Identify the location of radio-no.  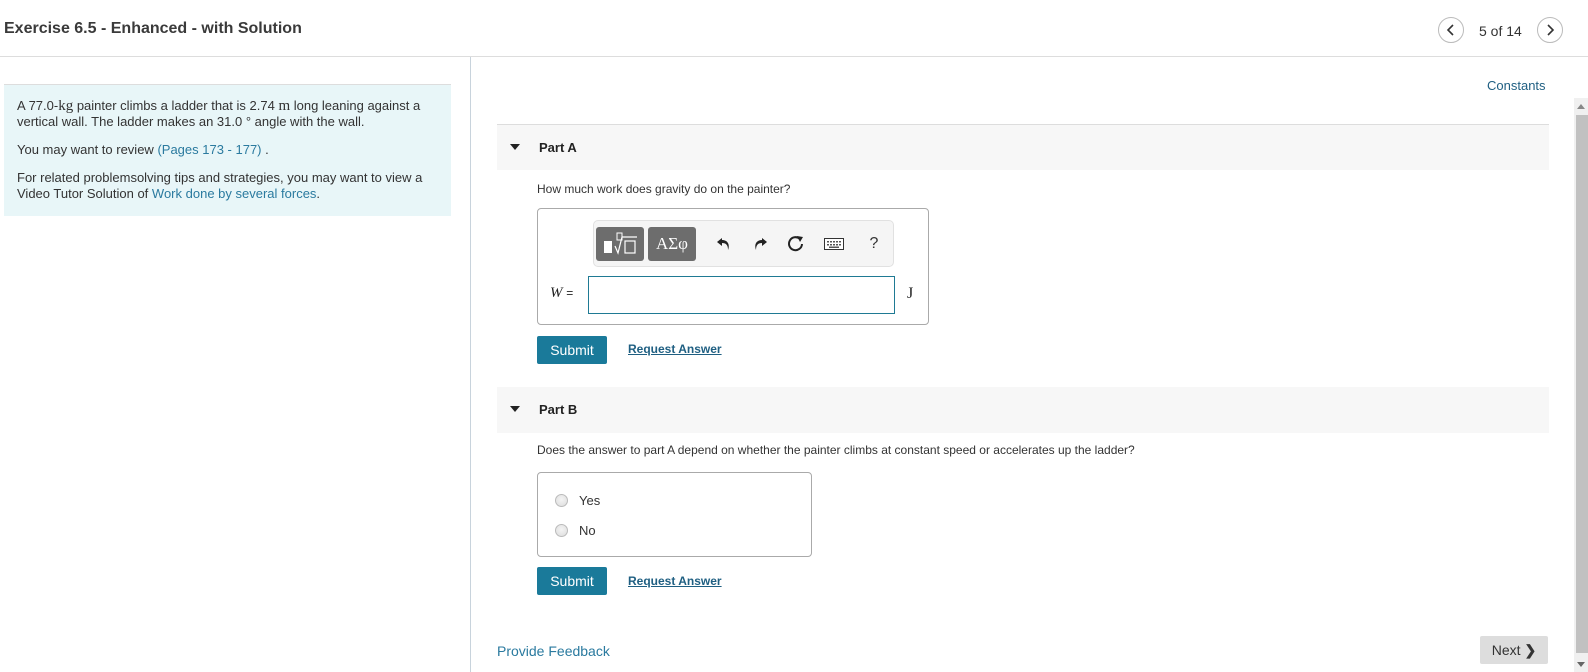
(561, 530).